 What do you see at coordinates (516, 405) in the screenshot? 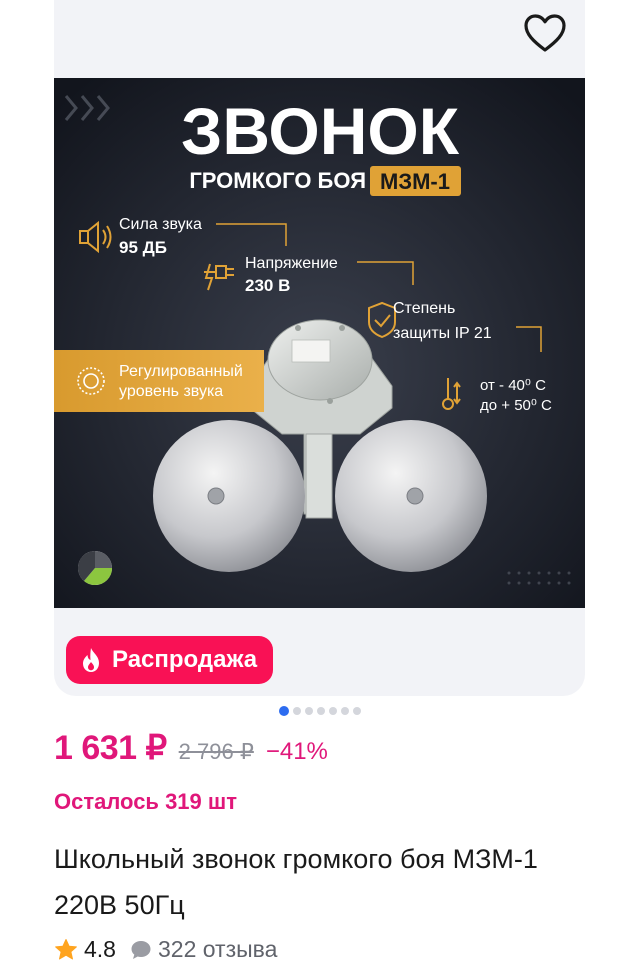
I see `feature-temp-max: до + 50⁰ С` at bounding box center [516, 405].